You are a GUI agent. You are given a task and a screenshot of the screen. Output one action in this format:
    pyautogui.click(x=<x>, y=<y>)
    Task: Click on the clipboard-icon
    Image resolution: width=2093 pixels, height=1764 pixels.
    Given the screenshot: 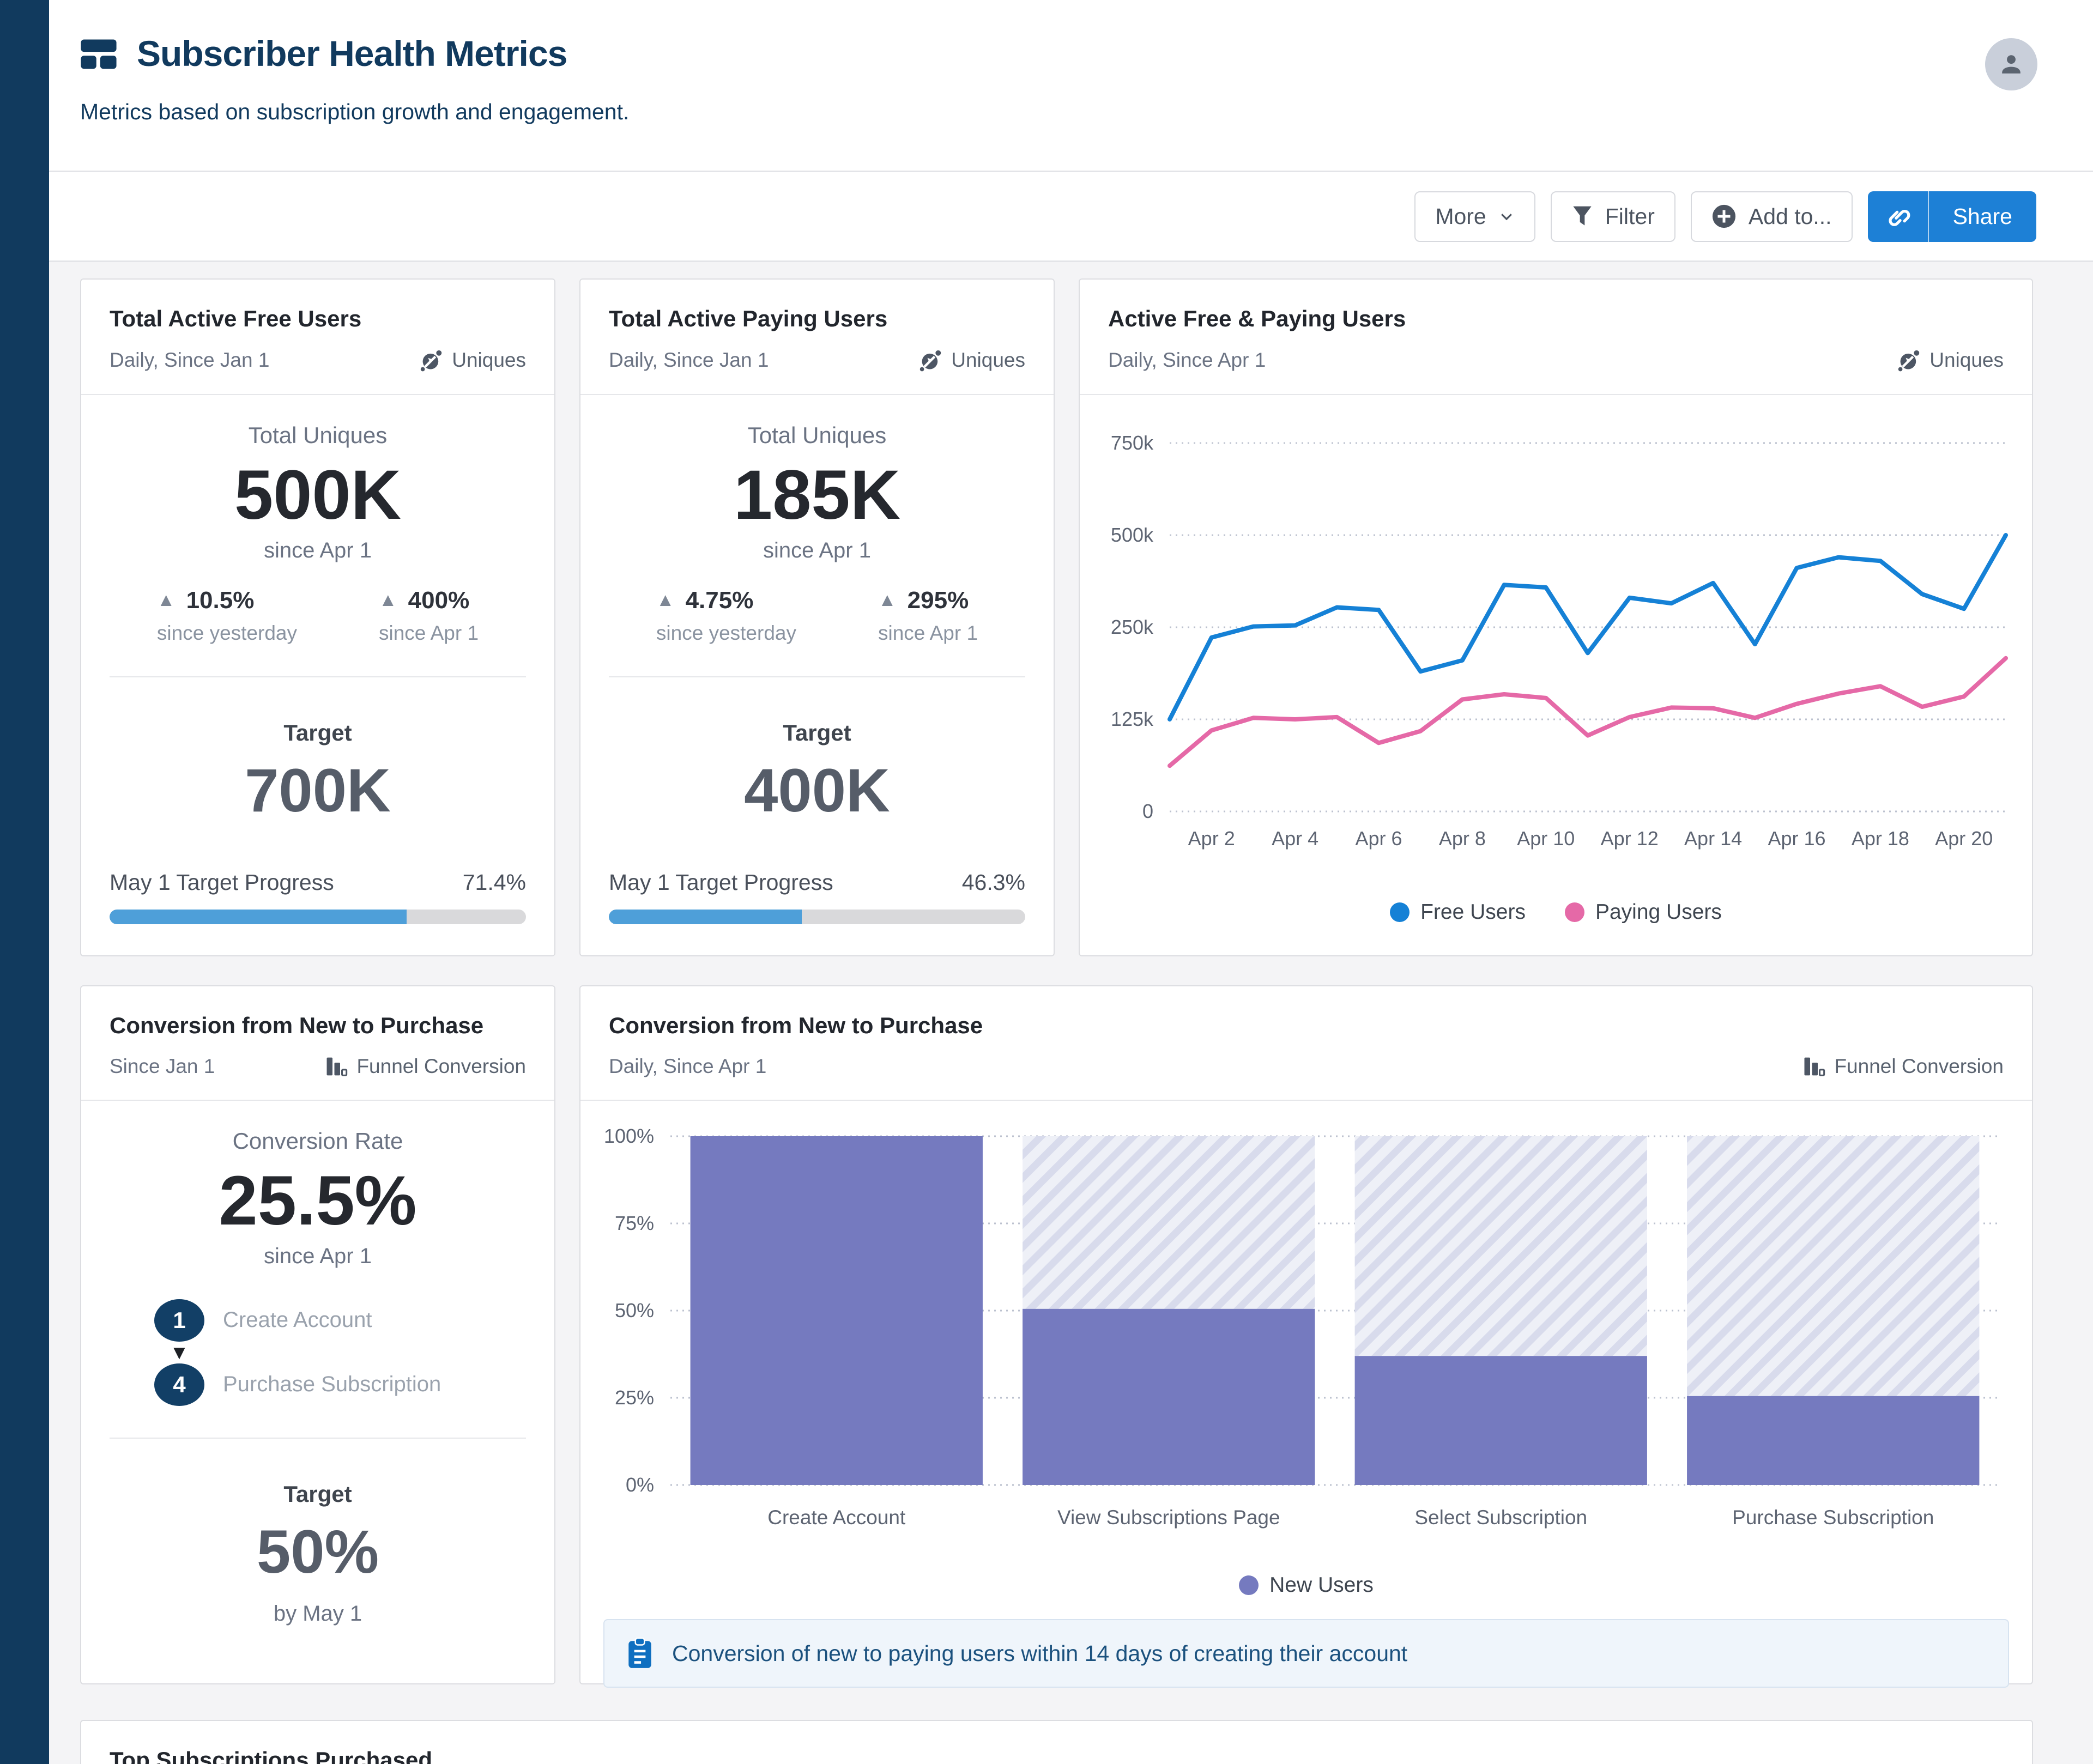 What is the action you would take?
    pyautogui.click(x=640, y=1653)
    